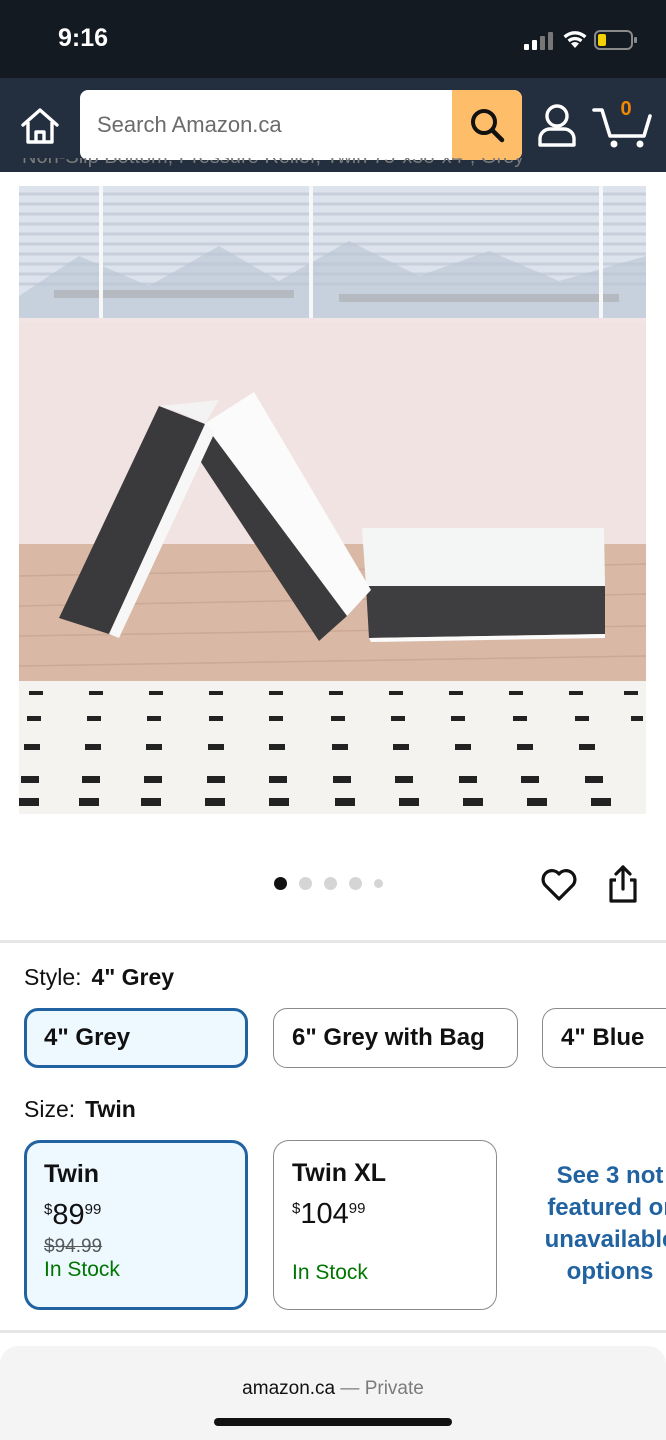 The image size is (666, 1440). Describe the element at coordinates (72, 1174) in the screenshot. I see `size-option-name: Twin` at that location.